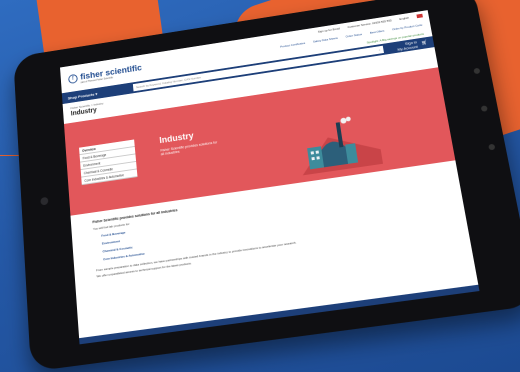 Image resolution: width=520 pixels, height=372 pixels. What do you see at coordinates (81, 96) in the screenshot?
I see `shop-products-label: Shop Products` at bounding box center [81, 96].